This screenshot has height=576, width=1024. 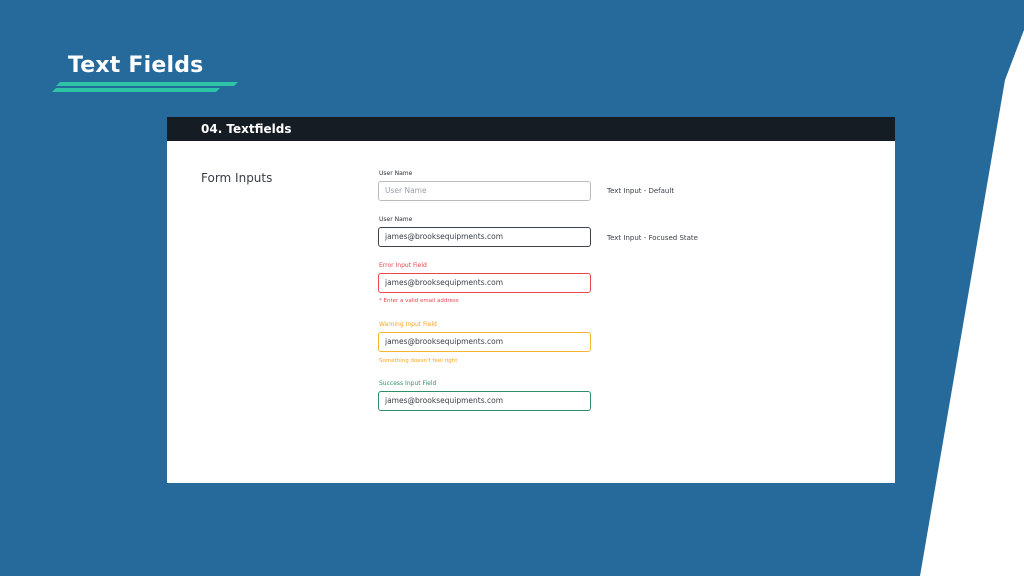 What do you see at coordinates (484, 401) in the screenshot?
I see `success-input: james@brooksequipments.com` at bounding box center [484, 401].